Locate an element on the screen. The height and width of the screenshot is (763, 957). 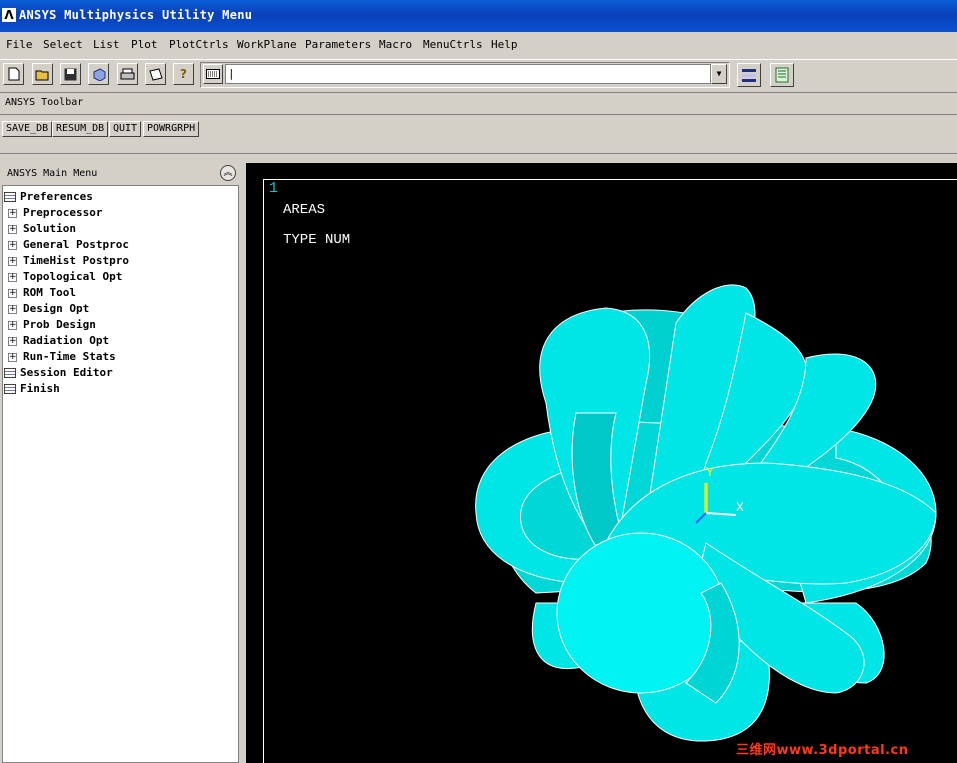
tree-item-rom-tool: + ROM Tool is located at coordinates (42, 294).